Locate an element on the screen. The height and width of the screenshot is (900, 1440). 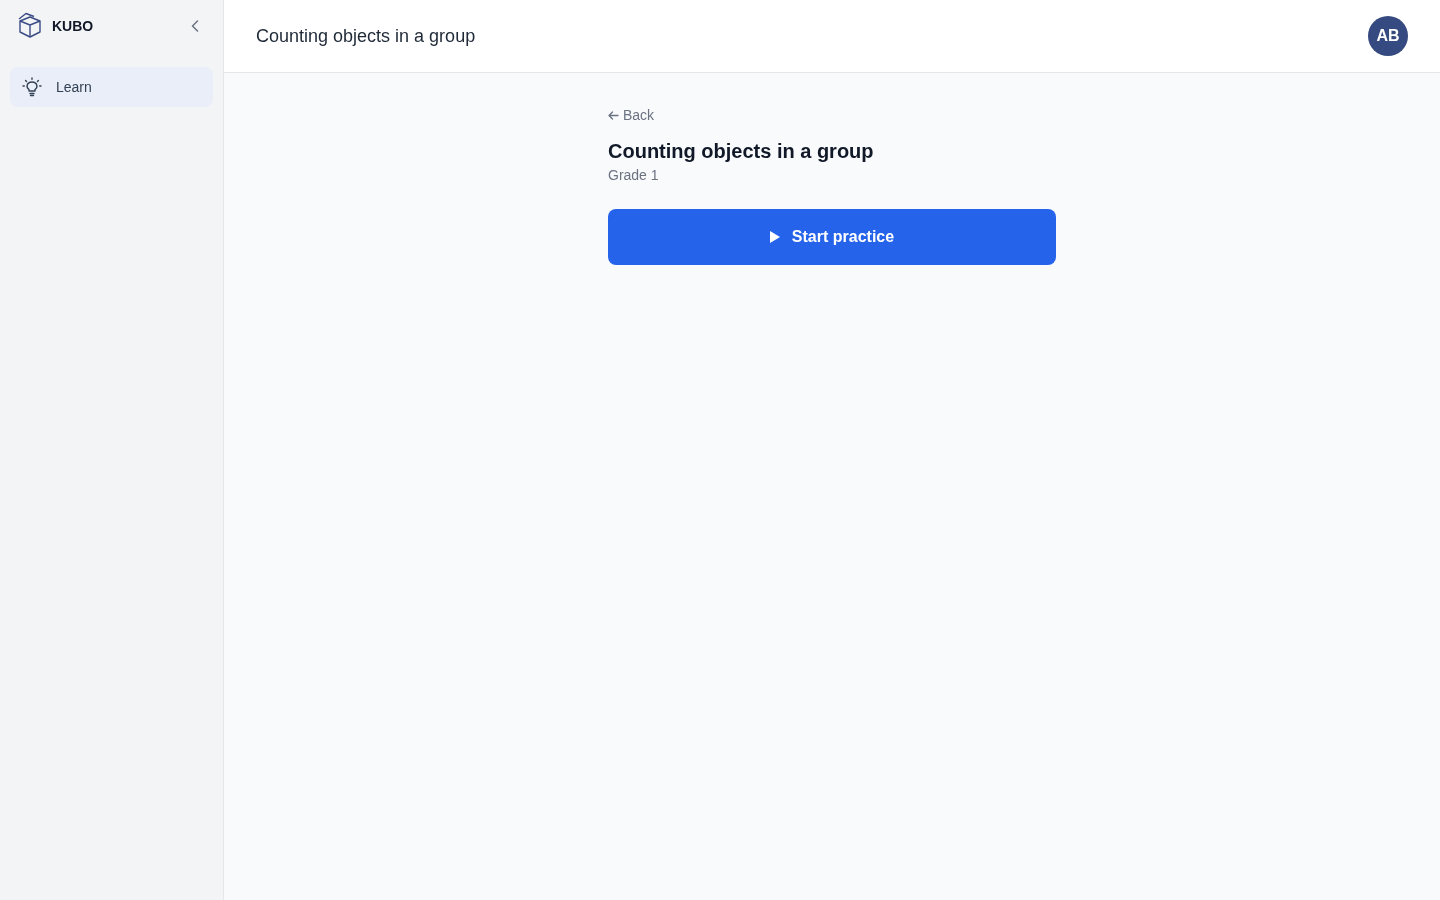
user-avatar: AB is located at coordinates (1388, 36).